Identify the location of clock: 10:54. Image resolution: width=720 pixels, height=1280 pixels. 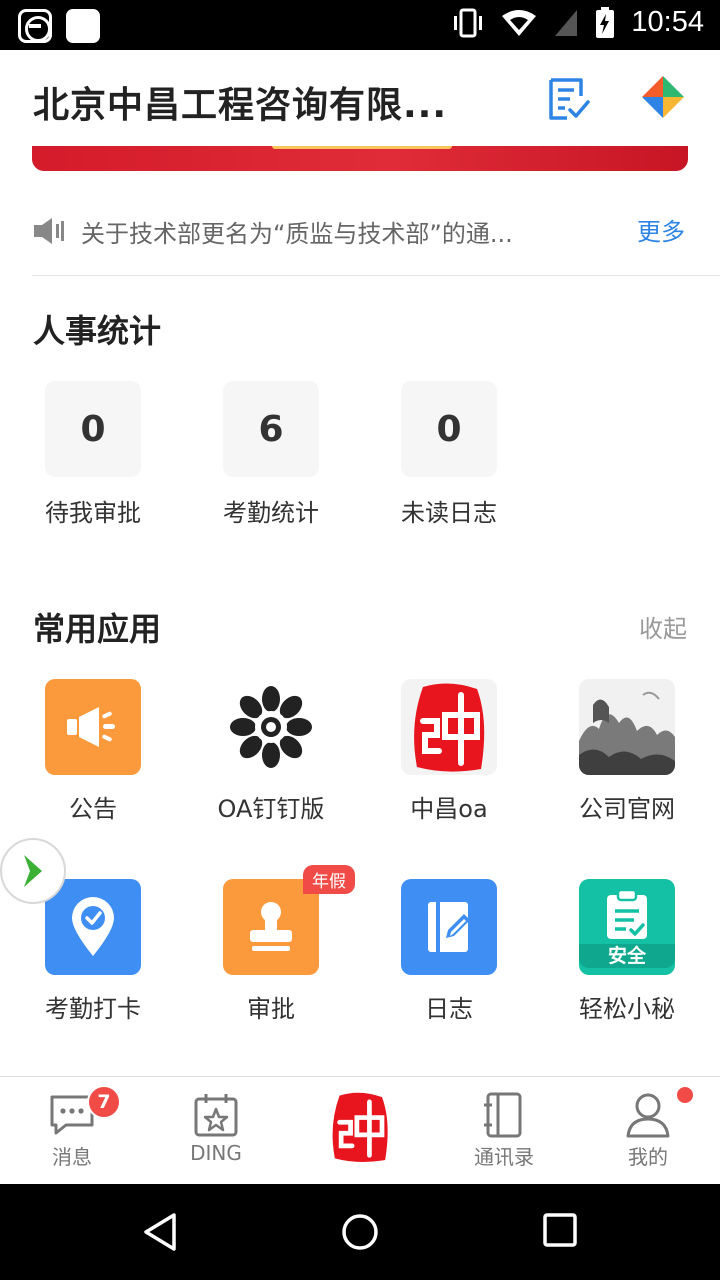
(667, 22).